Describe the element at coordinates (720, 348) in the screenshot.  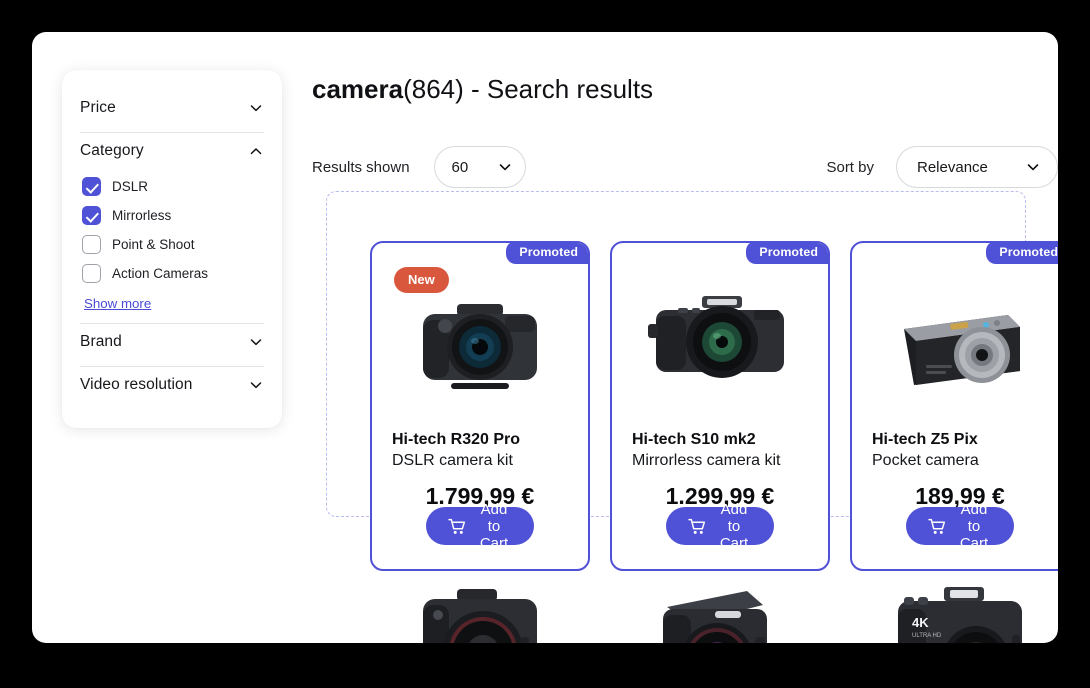
I see `mirrorless-camera-image` at that location.